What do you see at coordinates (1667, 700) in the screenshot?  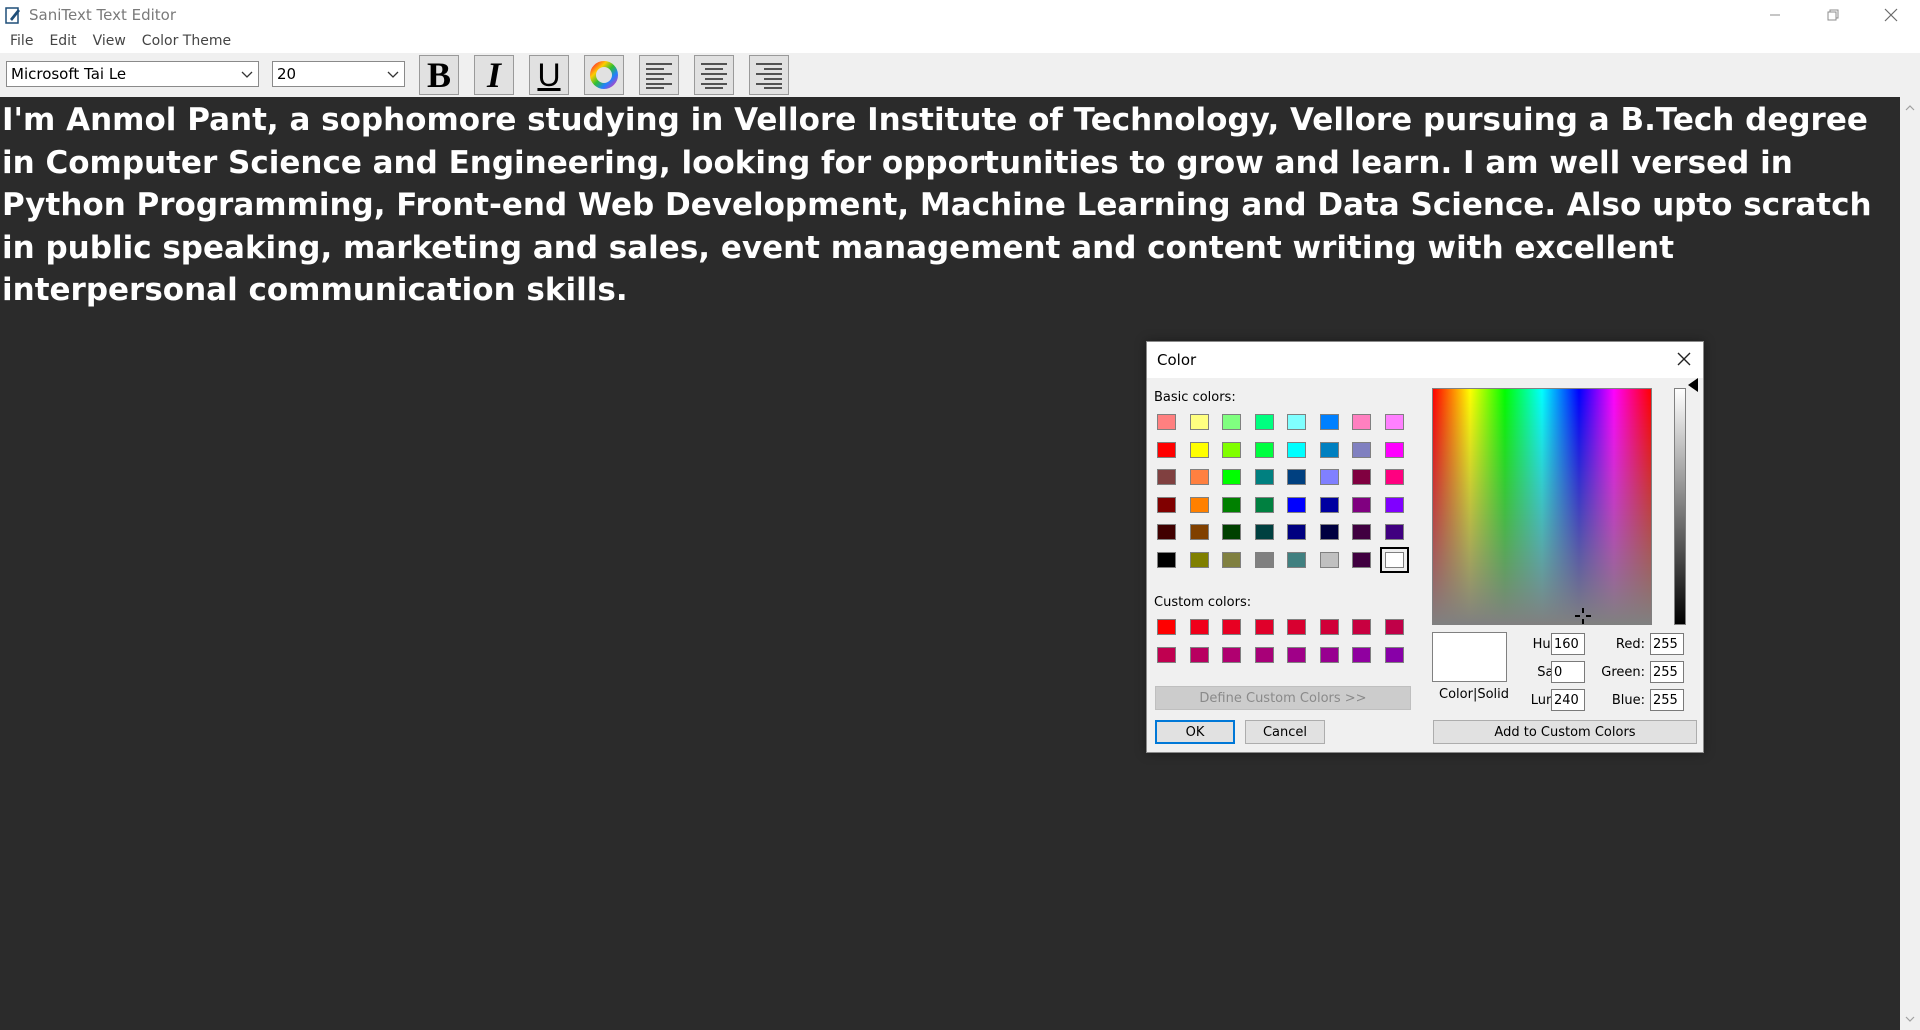 I see `blue-input: 255` at bounding box center [1667, 700].